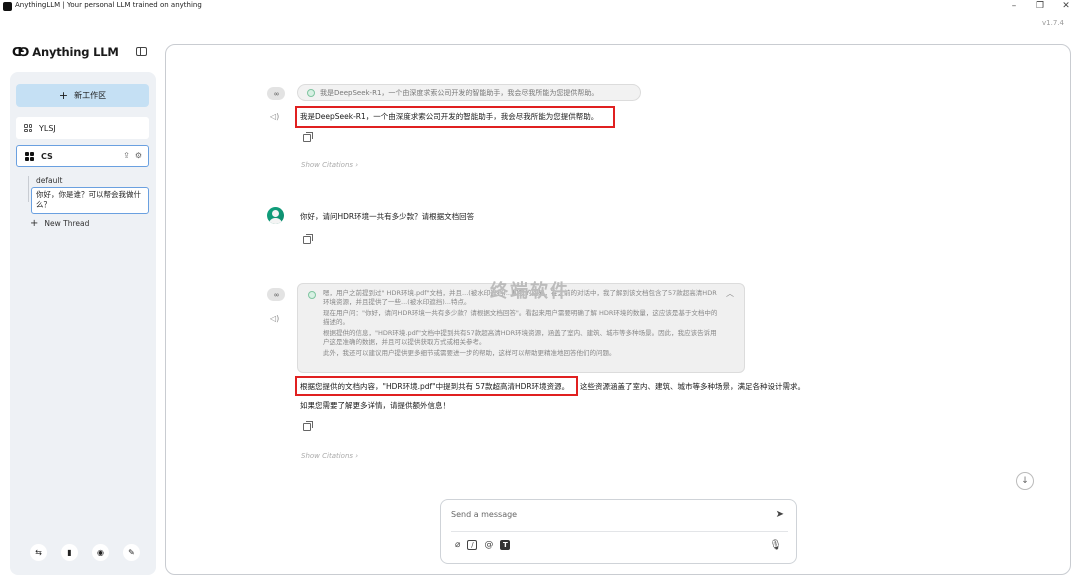 The image size is (1080, 581). Describe the element at coordinates (7, 6) in the screenshot. I see `app-icon` at that location.